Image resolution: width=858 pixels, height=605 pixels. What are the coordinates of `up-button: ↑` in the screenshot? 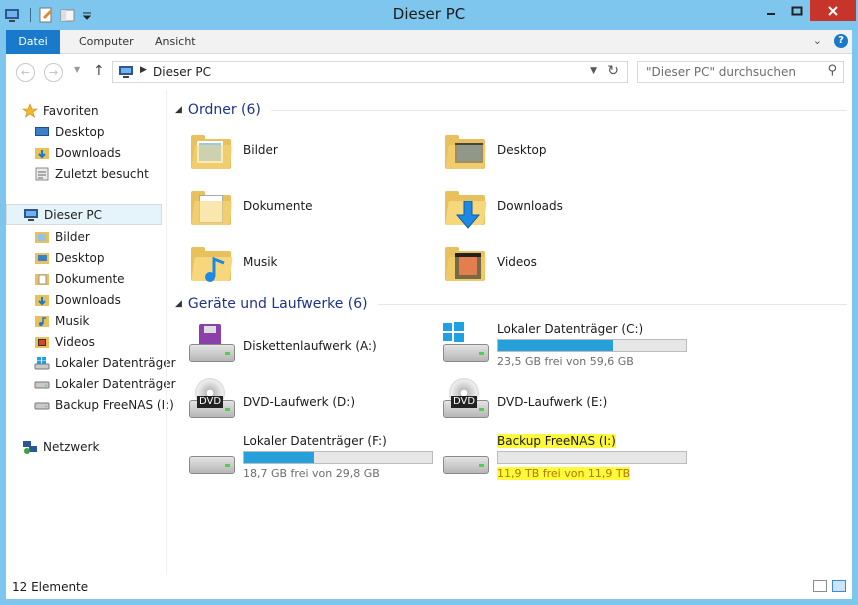 It's located at (99, 71).